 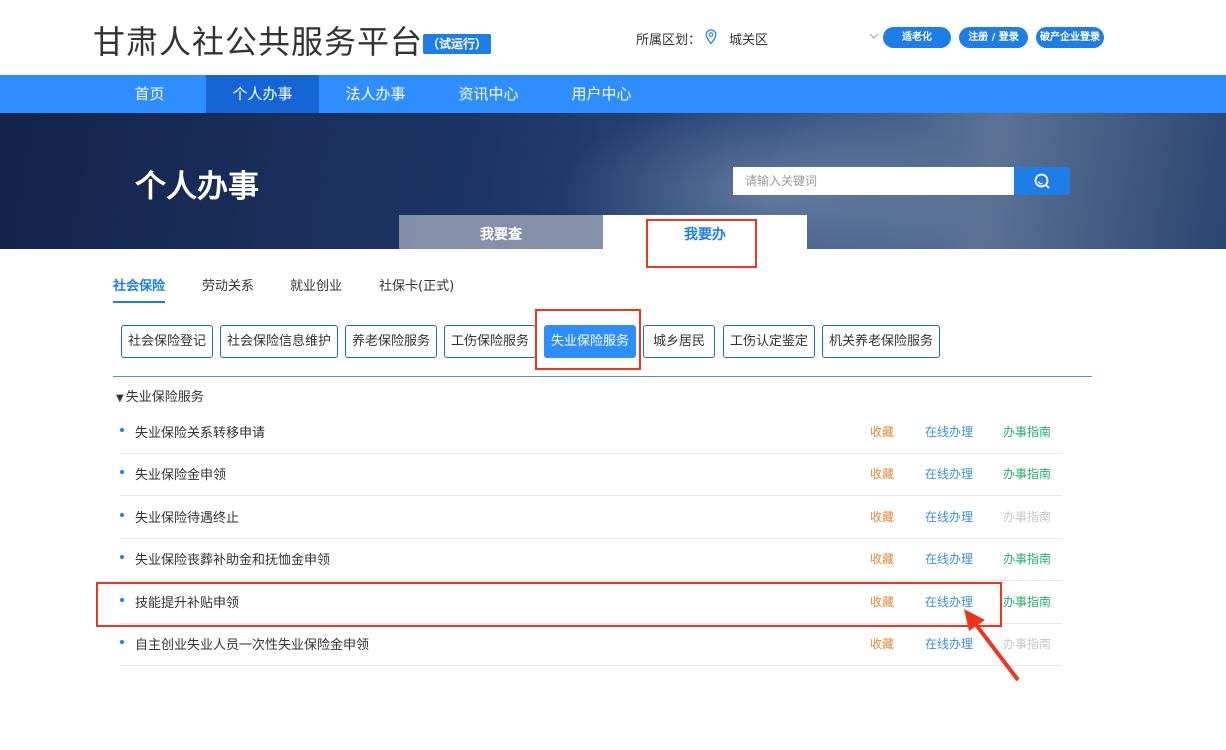 I want to click on search-button, so click(x=1042, y=181).